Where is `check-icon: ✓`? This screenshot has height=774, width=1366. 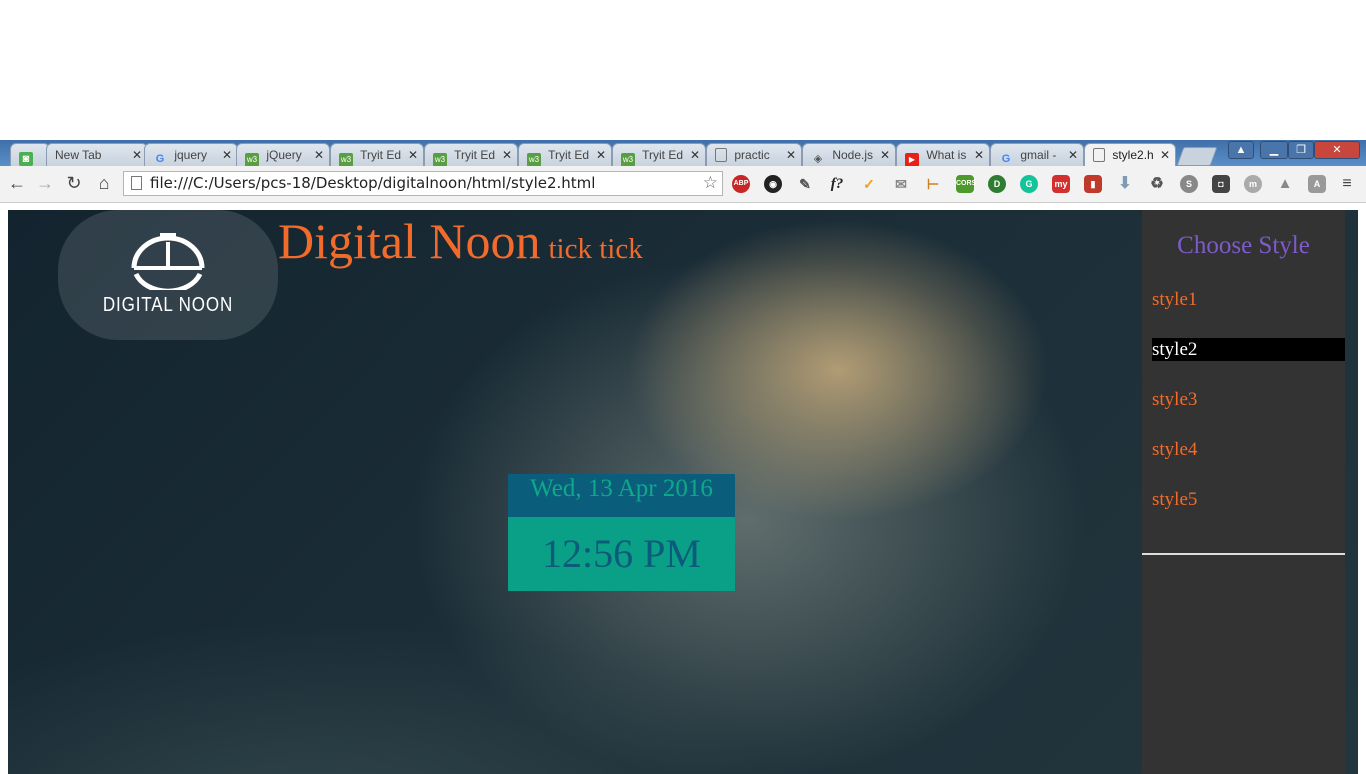
check-icon: ✓ is located at coordinates (869, 184).